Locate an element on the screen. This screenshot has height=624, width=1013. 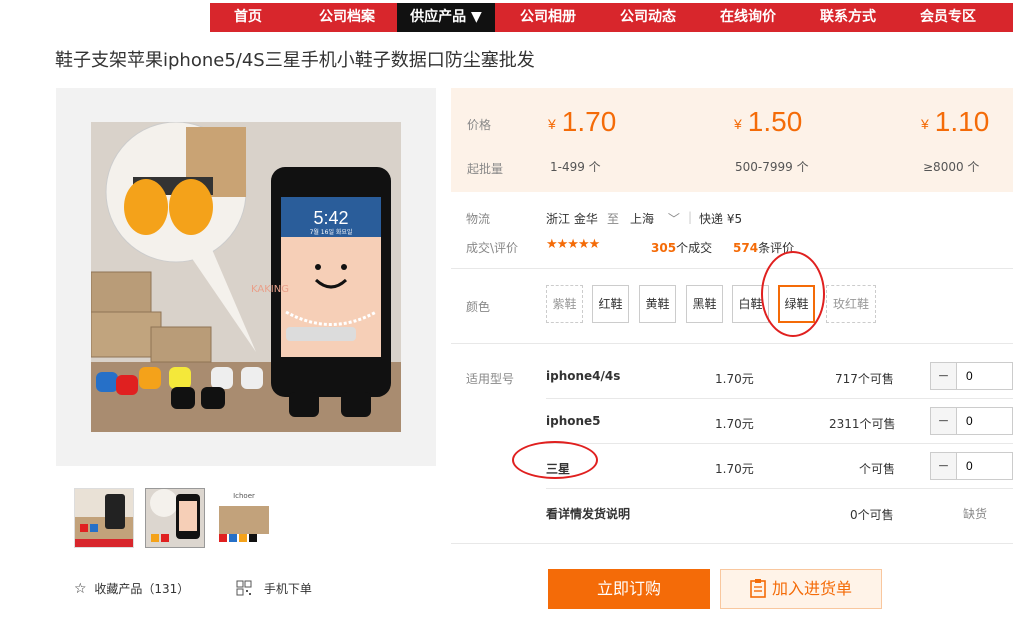
model-label: 适用型号 is located at coordinates (490, 379).